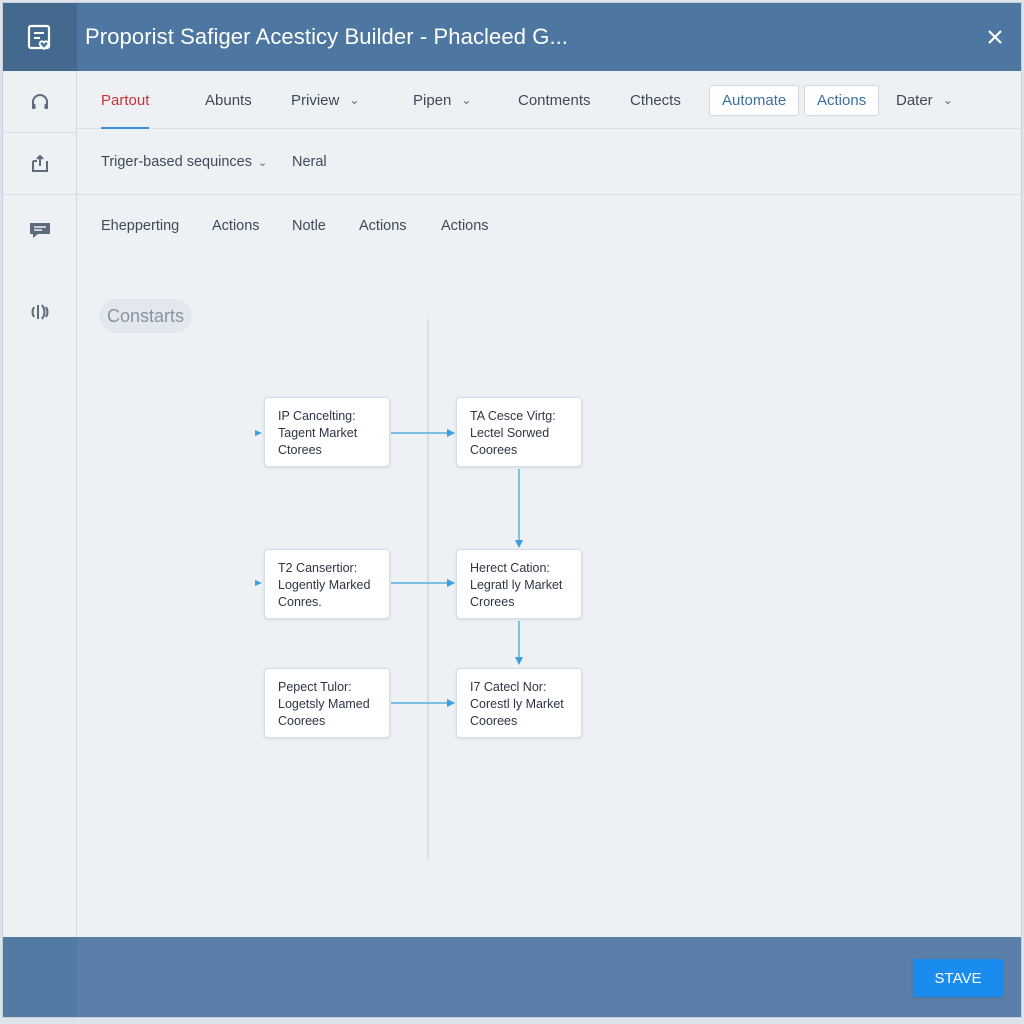 The image size is (1024, 1024). I want to click on signal-icon, so click(39, 312).